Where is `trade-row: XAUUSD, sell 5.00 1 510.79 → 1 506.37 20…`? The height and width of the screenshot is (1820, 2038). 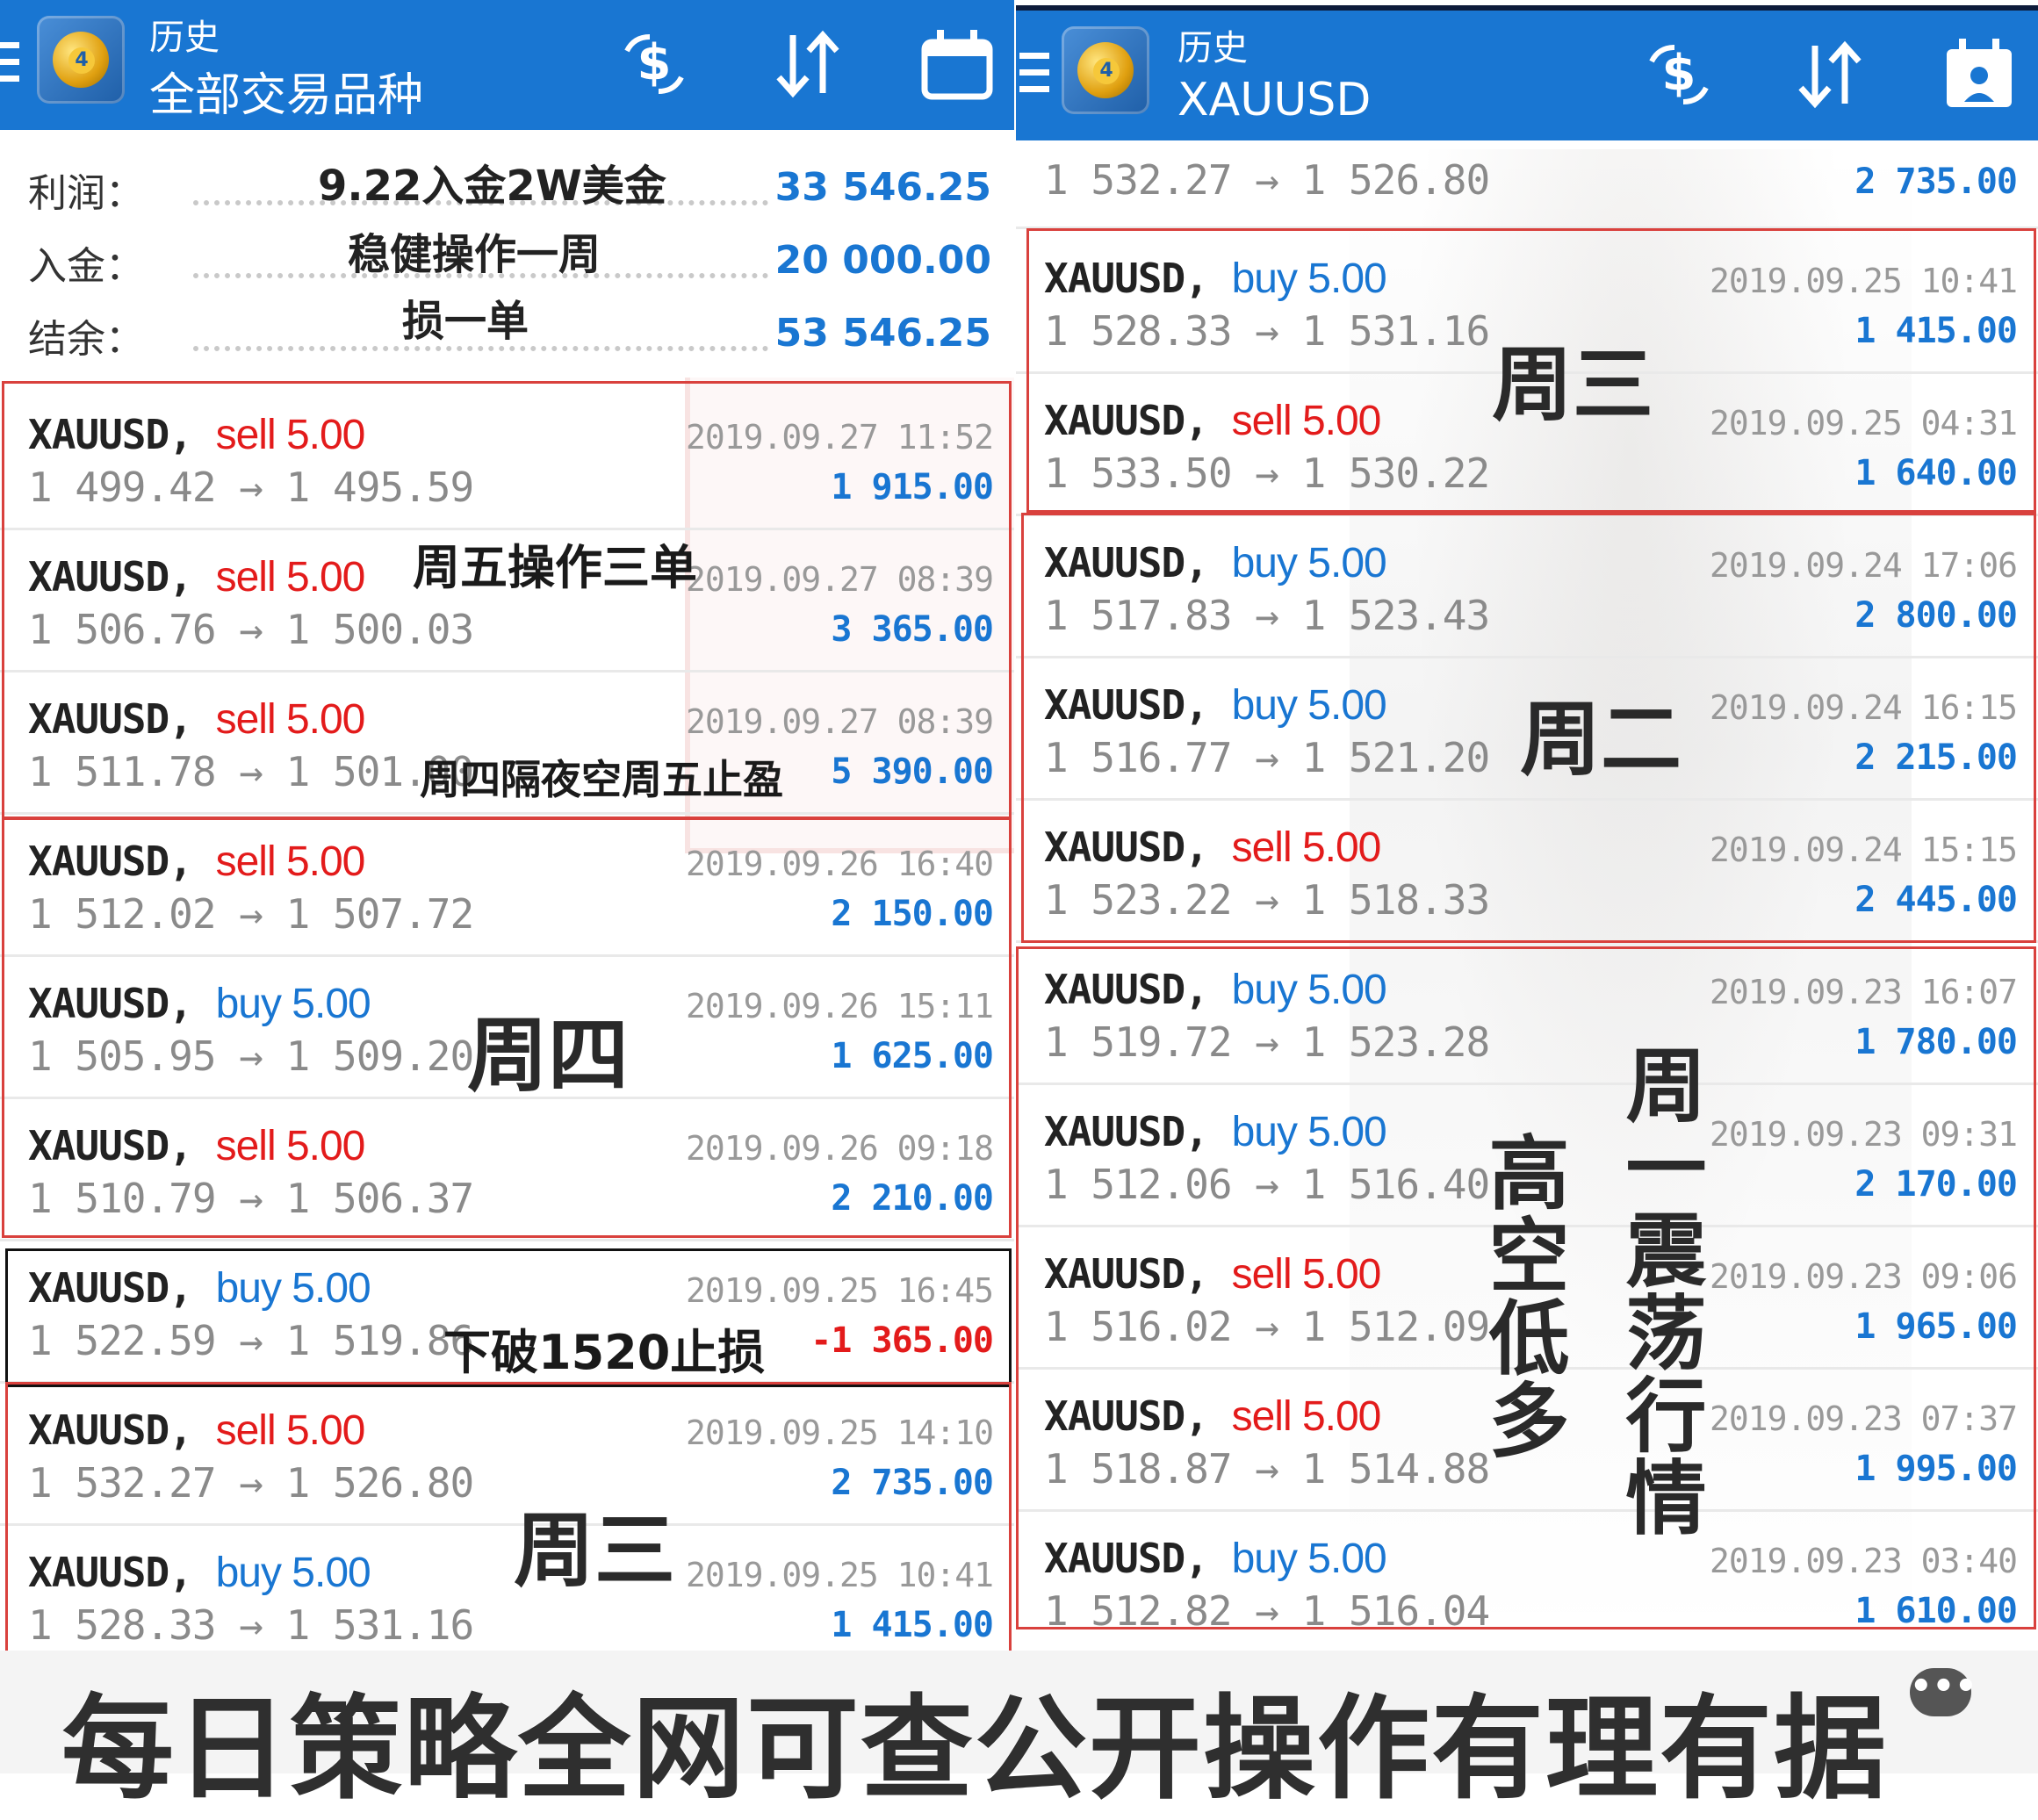 trade-row: XAUUSD, sell 5.00 1 510.79 → 1 506.37 20… is located at coordinates (507, 1169).